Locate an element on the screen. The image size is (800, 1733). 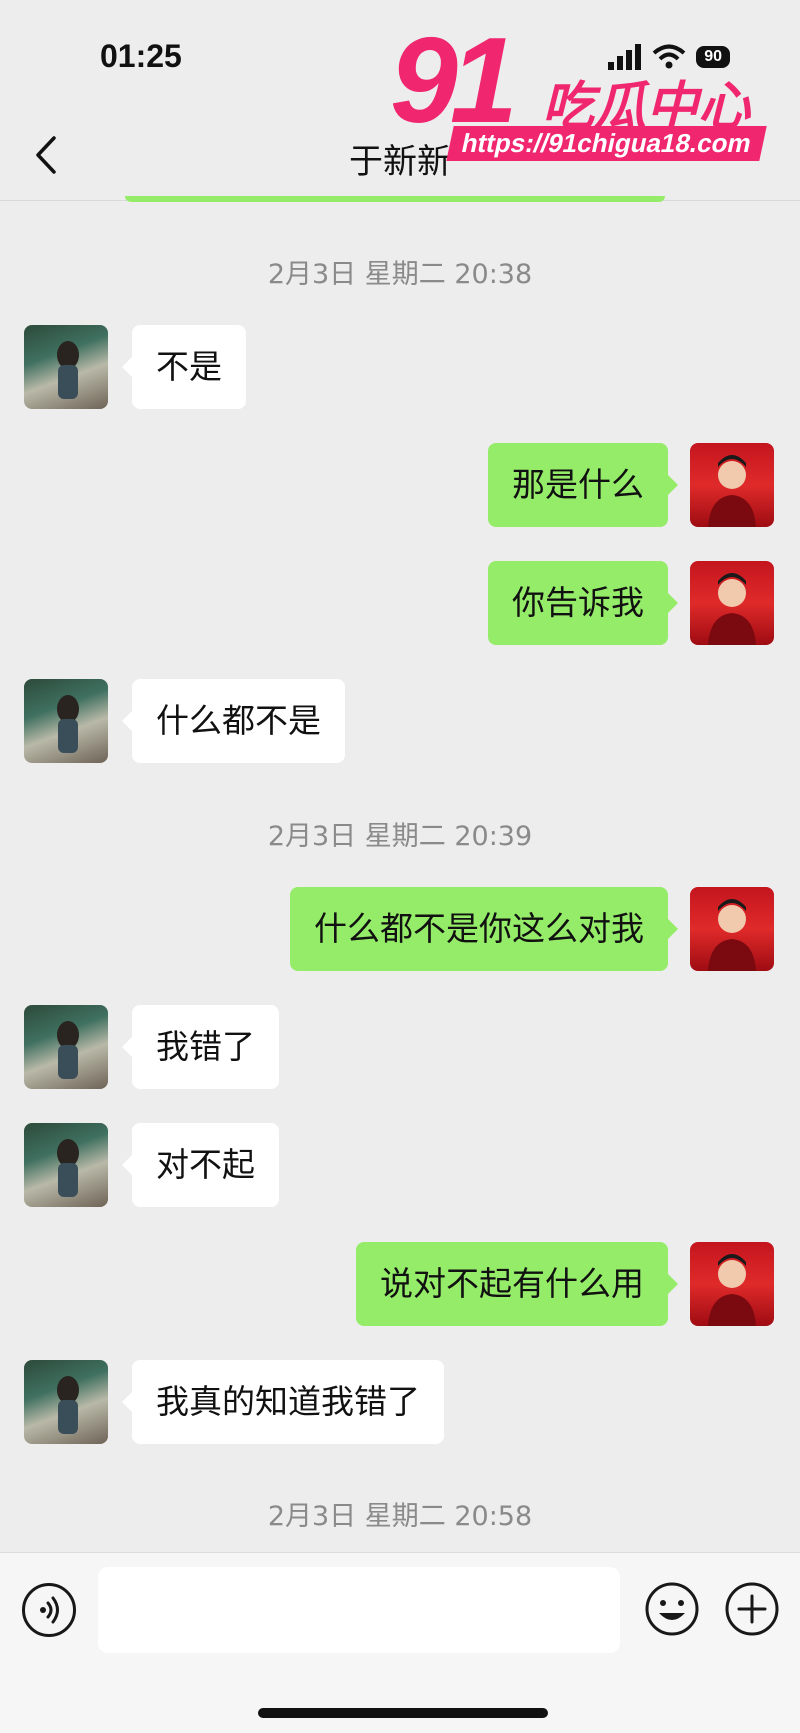
more-button is located at coordinates (752, 1609).